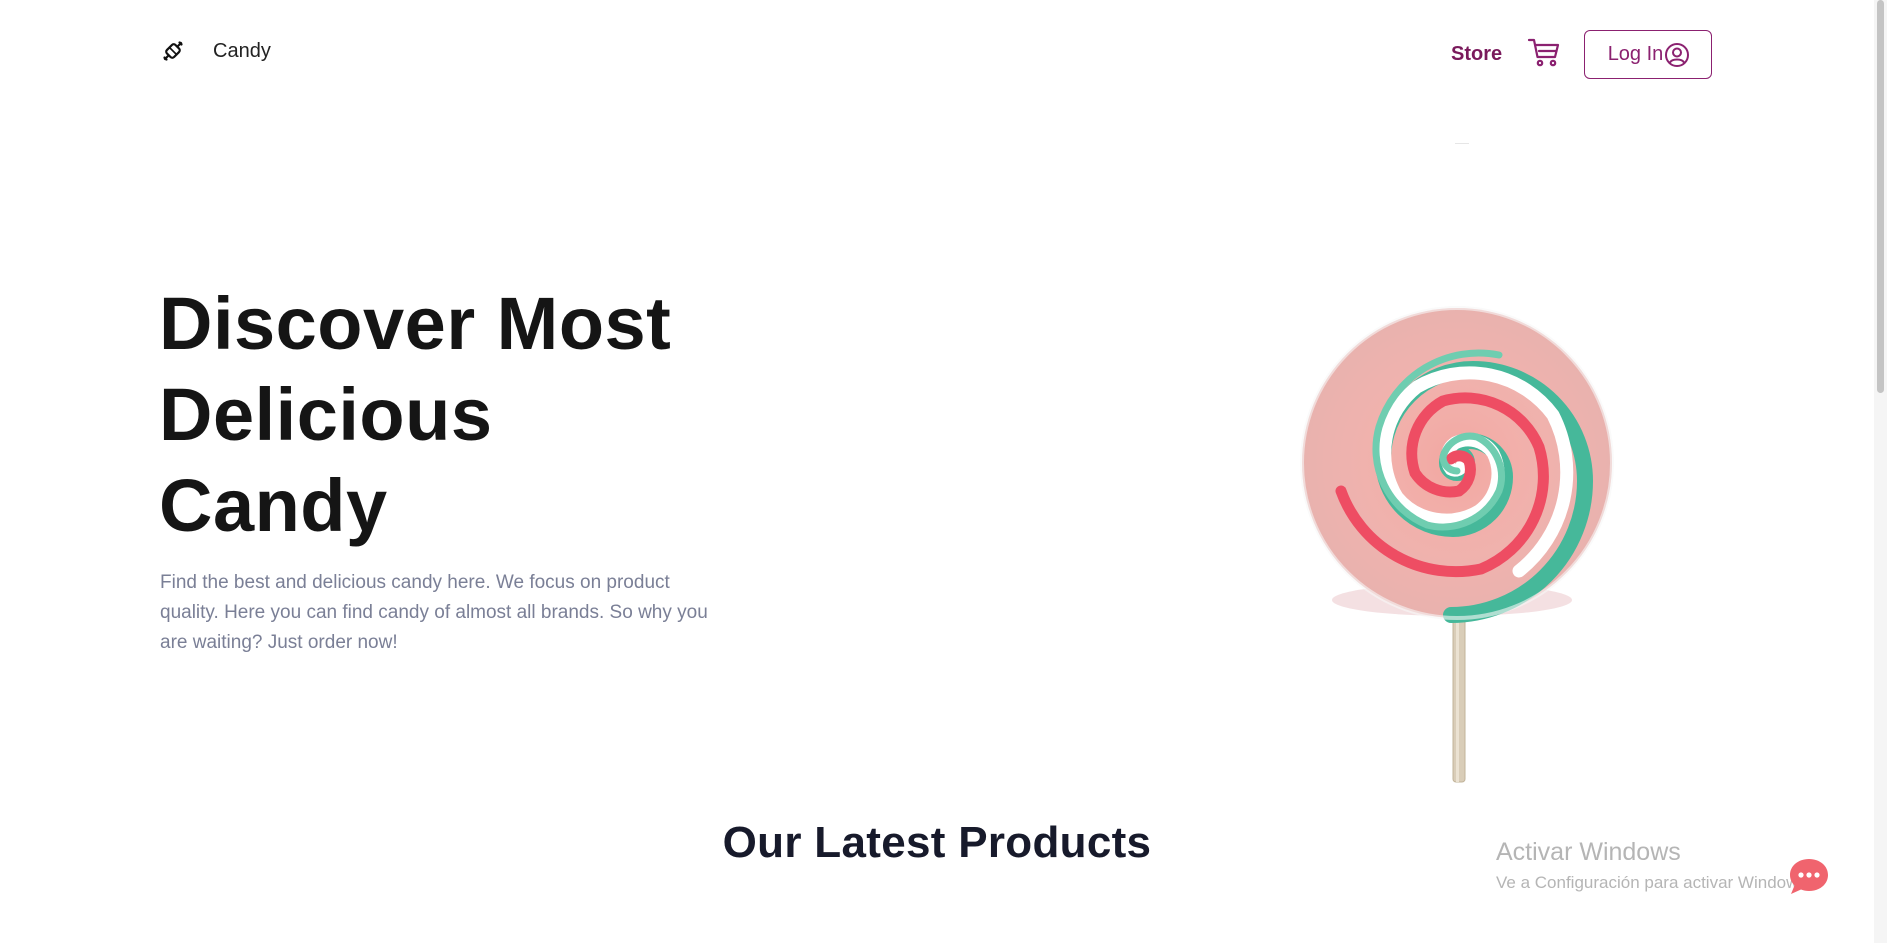 This screenshot has height=943, width=1887. Describe the element at coordinates (1677, 54) in the screenshot. I see `user-circle-icon` at that location.